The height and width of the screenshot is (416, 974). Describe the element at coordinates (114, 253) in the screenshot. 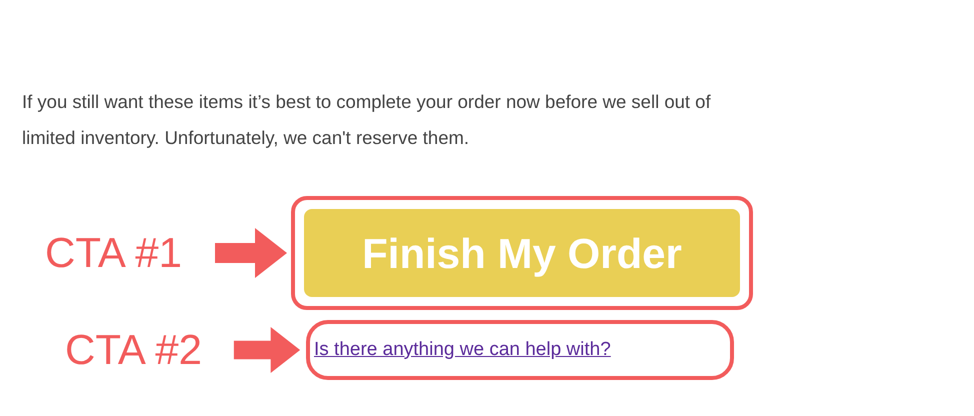

I see `annotation-label: CTA #1` at that location.